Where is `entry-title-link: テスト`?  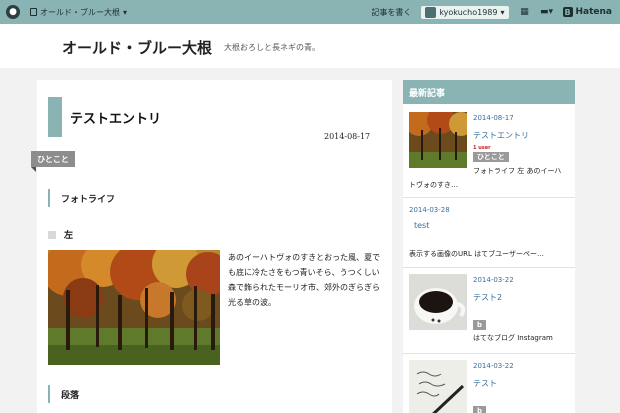
entry-title-link: テスト is located at coordinates (485, 383).